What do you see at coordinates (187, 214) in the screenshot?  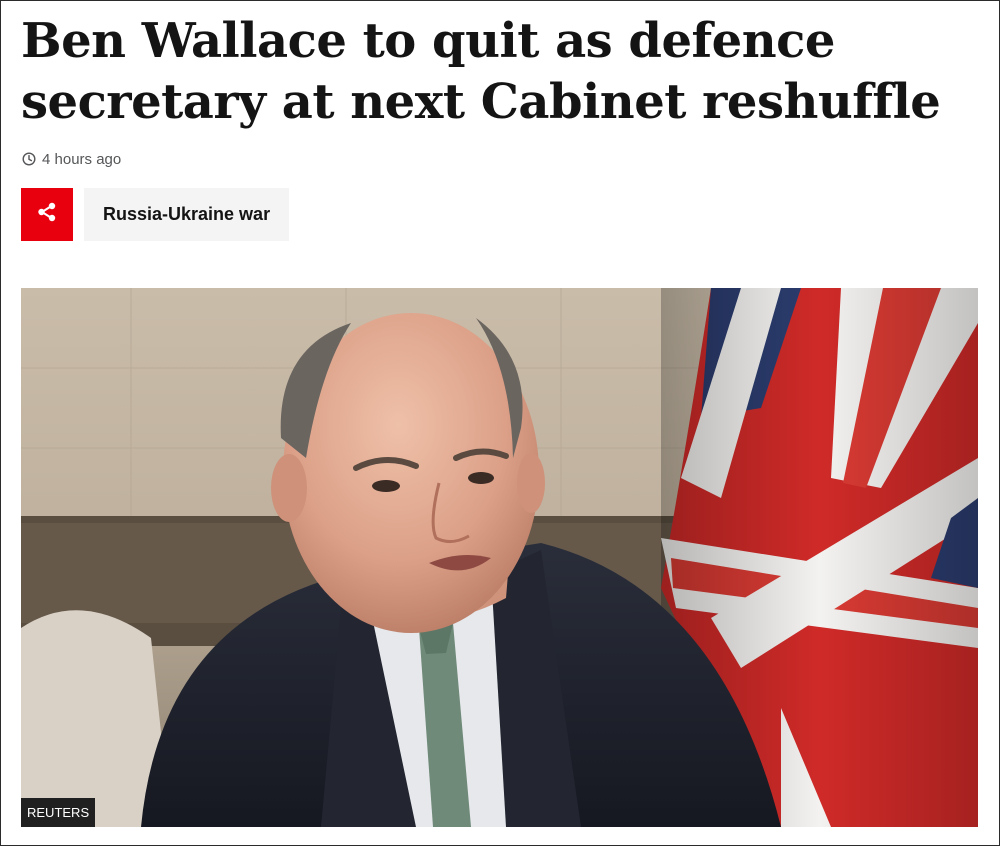 I see `topic-tag-link: Russia-Ukraine war` at bounding box center [187, 214].